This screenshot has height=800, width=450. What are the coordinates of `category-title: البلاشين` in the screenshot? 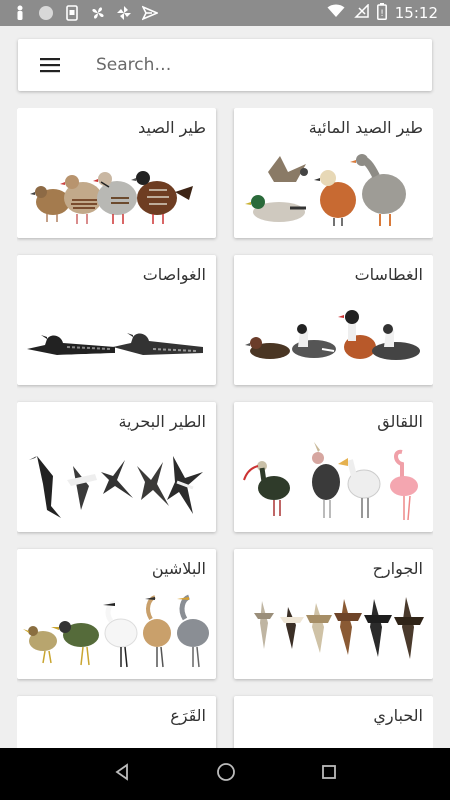 It's located at (178, 568).